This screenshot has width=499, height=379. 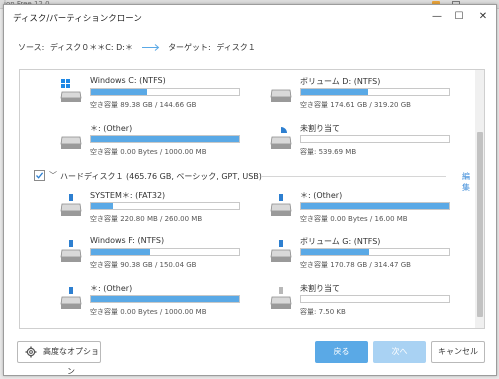 I want to click on divider, so click(x=354, y=176).